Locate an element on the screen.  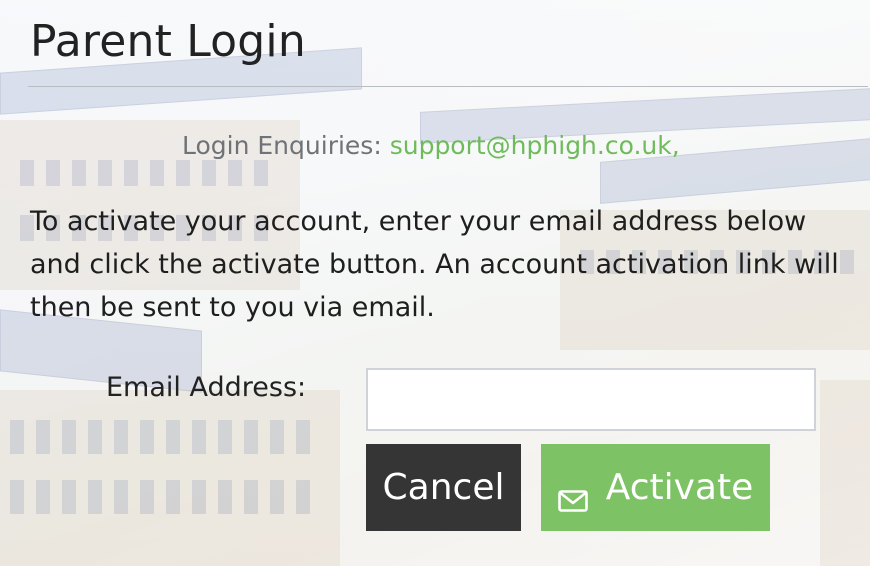
activate-button-label: Activate is located at coordinates (679, 487).